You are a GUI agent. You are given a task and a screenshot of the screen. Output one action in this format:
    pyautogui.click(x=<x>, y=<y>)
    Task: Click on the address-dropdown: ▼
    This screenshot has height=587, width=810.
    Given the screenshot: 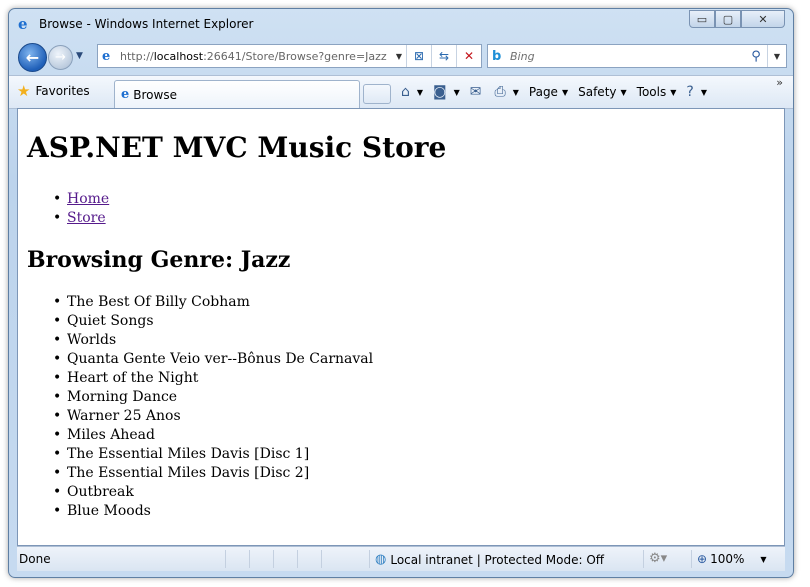 What is the action you would take?
    pyautogui.click(x=399, y=56)
    